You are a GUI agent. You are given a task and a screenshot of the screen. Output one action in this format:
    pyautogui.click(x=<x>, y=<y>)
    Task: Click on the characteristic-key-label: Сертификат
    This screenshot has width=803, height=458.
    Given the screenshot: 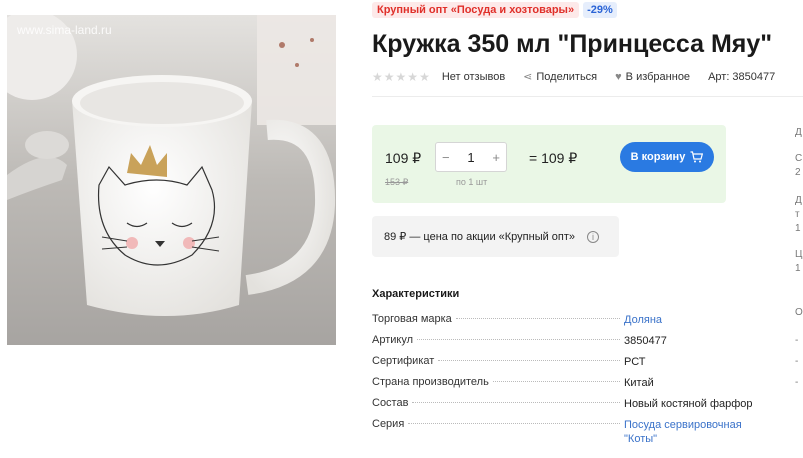 What is the action you would take?
    pyautogui.click(x=403, y=361)
    